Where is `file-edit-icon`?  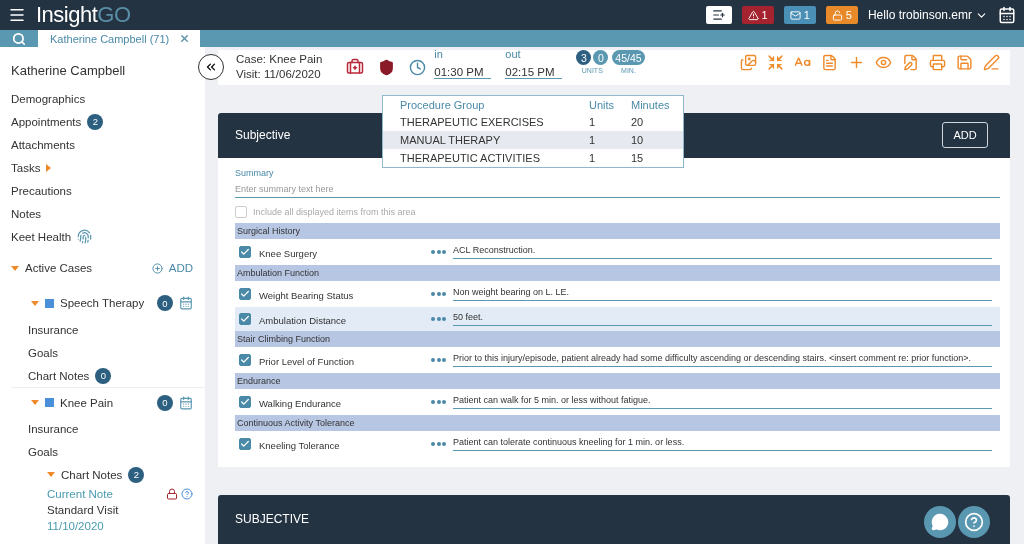 file-edit-icon is located at coordinates (910, 62).